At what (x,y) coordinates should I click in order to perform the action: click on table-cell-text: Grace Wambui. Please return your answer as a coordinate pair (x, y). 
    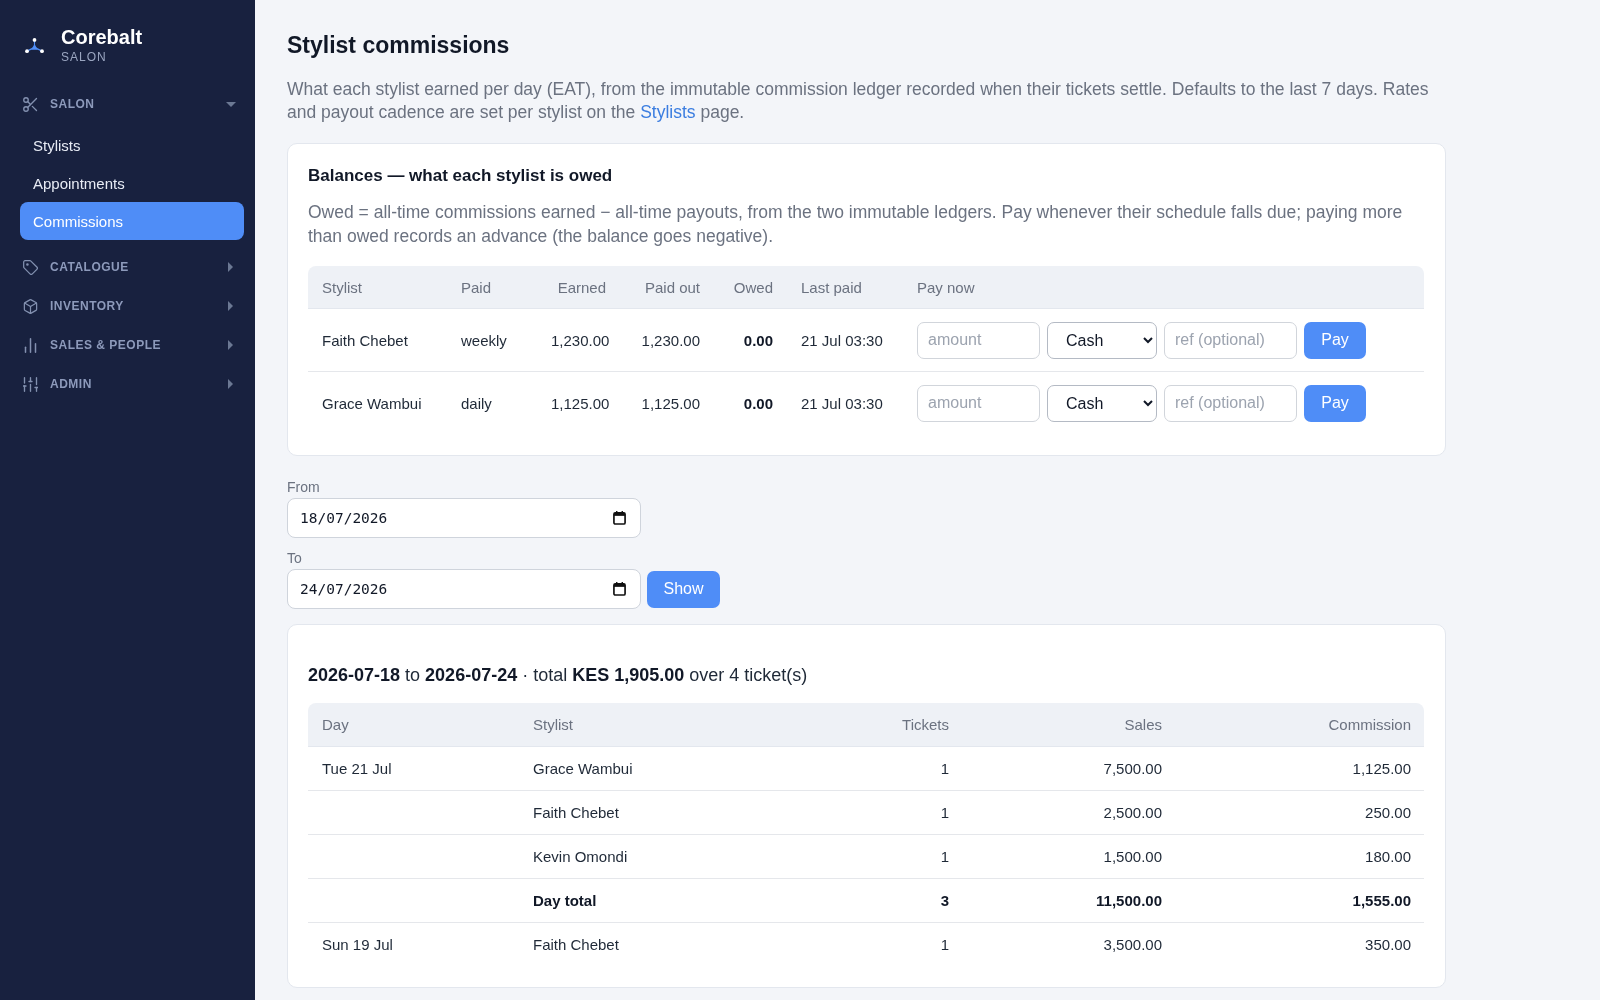
    Looking at the image, I should click on (372, 403).